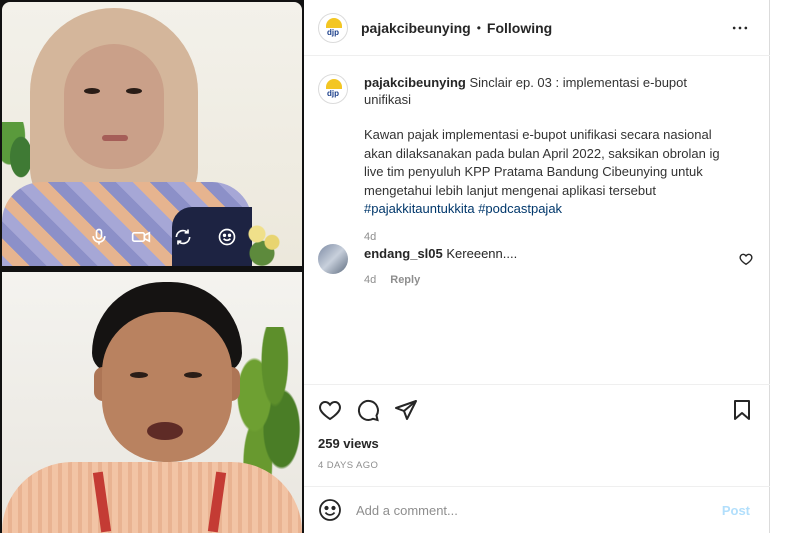  Describe the element at coordinates (152, 497) in the screenshot. I see `guest-shirt` at that location.